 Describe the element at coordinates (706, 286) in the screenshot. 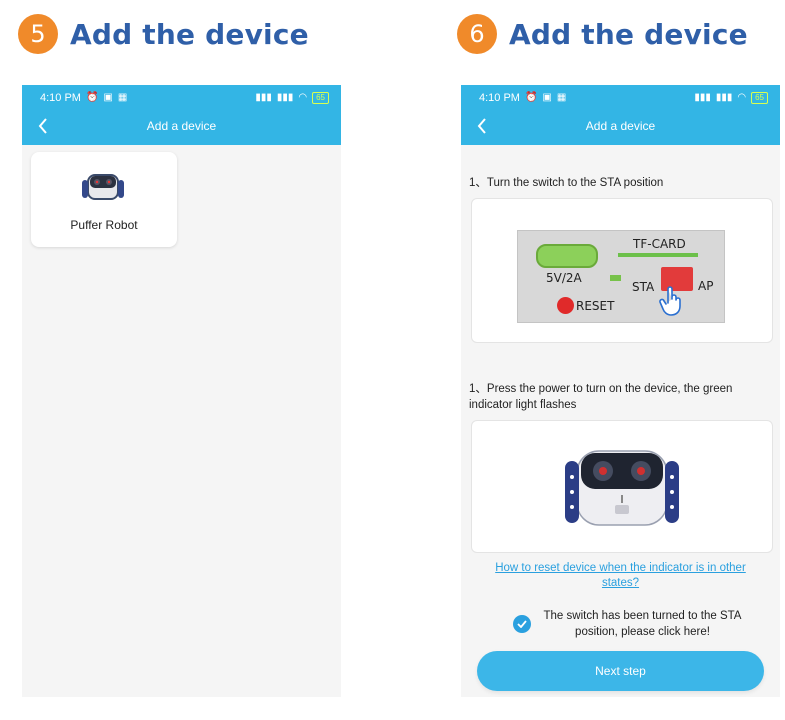

I see `ap-label: AP` at that location.